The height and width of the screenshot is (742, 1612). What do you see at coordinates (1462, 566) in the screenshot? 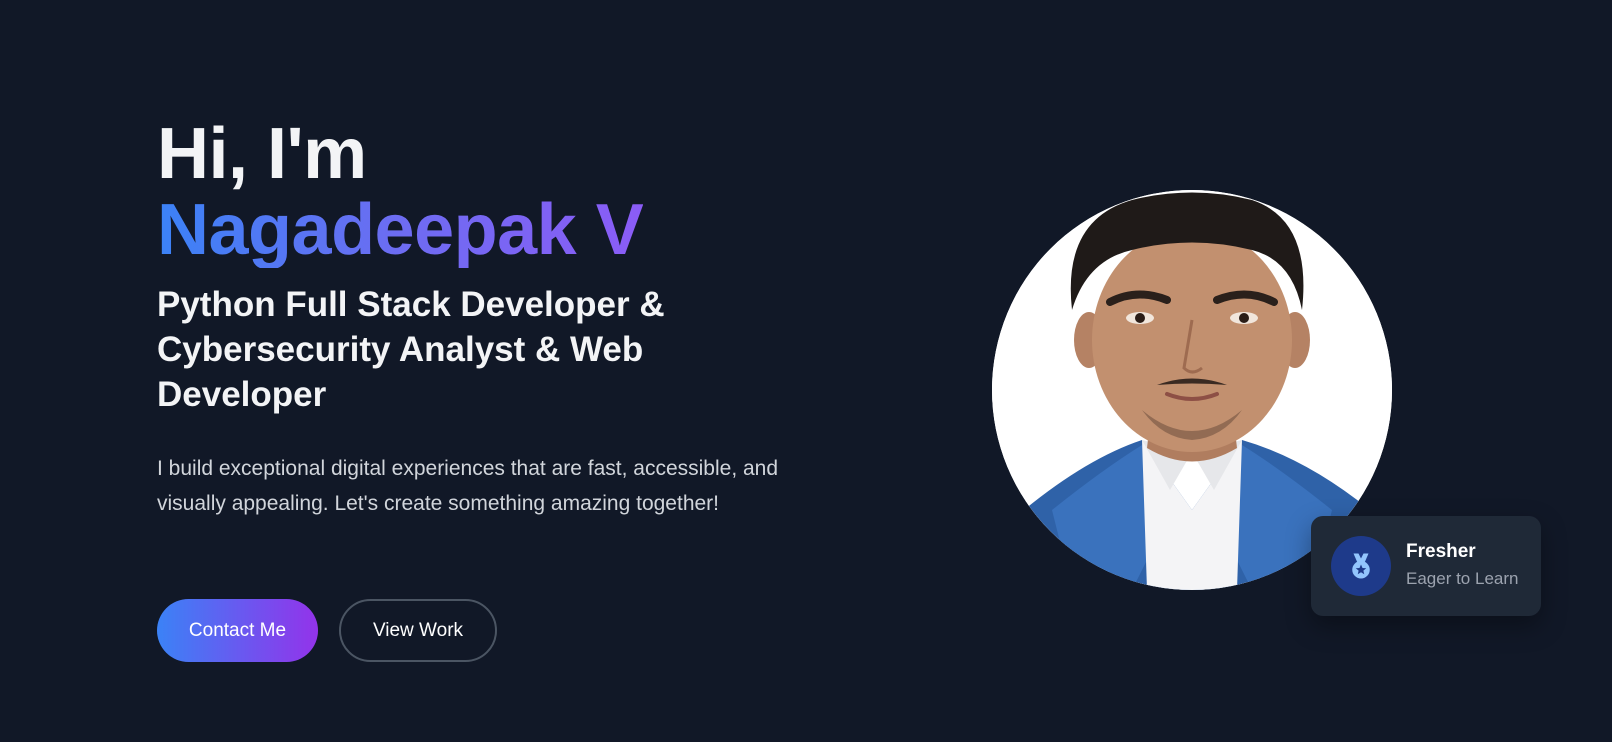
I see `badge-text: Fresher Eager to Learn` at bounding box center [1462, 566].